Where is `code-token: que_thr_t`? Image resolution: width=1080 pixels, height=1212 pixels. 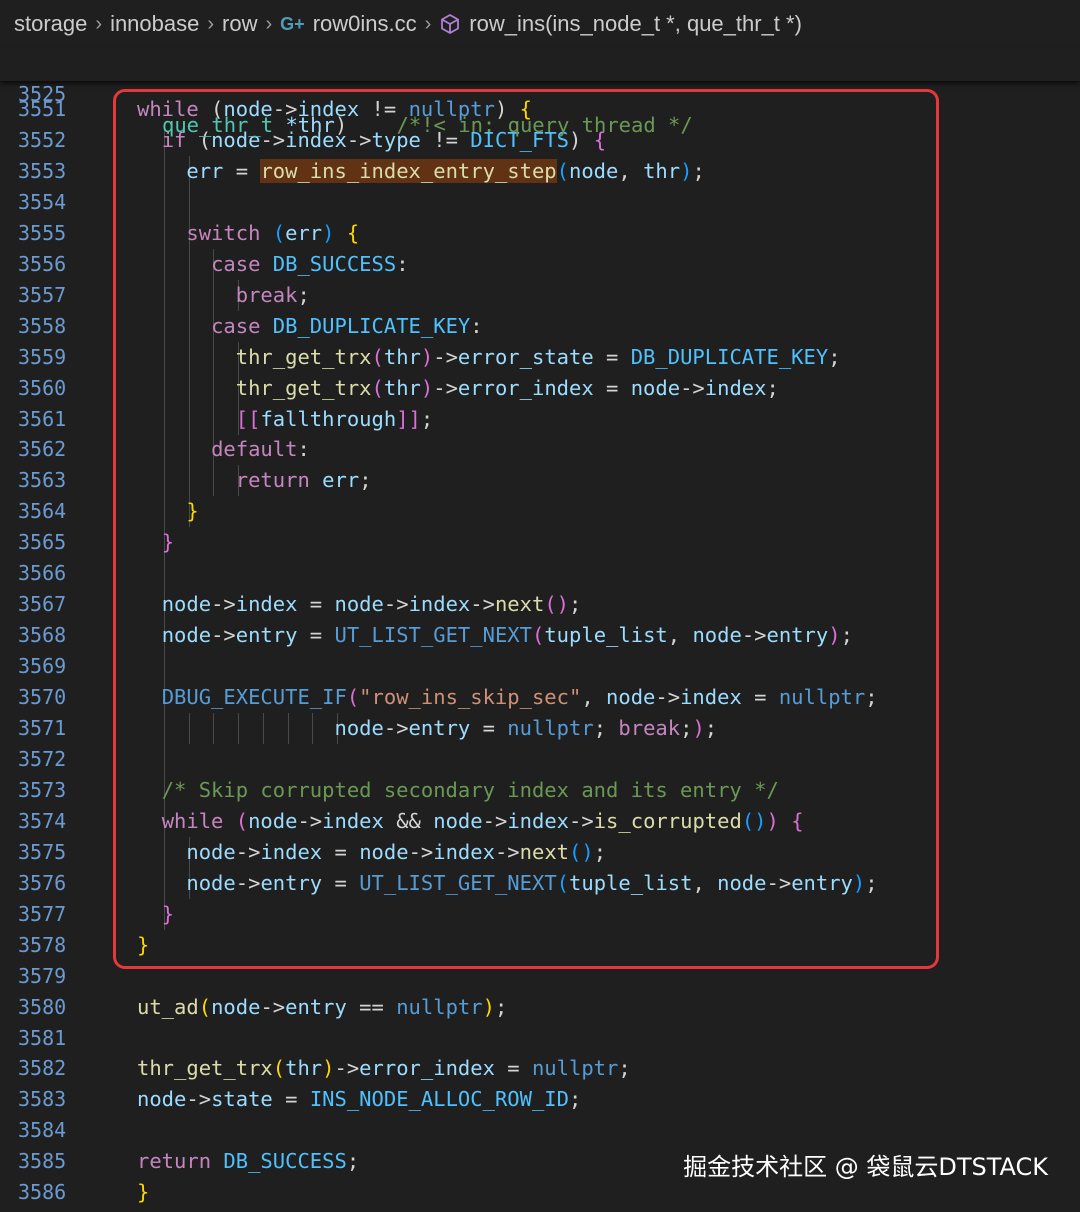
code-token: que_thr_t is located at coordinates (218, 125).